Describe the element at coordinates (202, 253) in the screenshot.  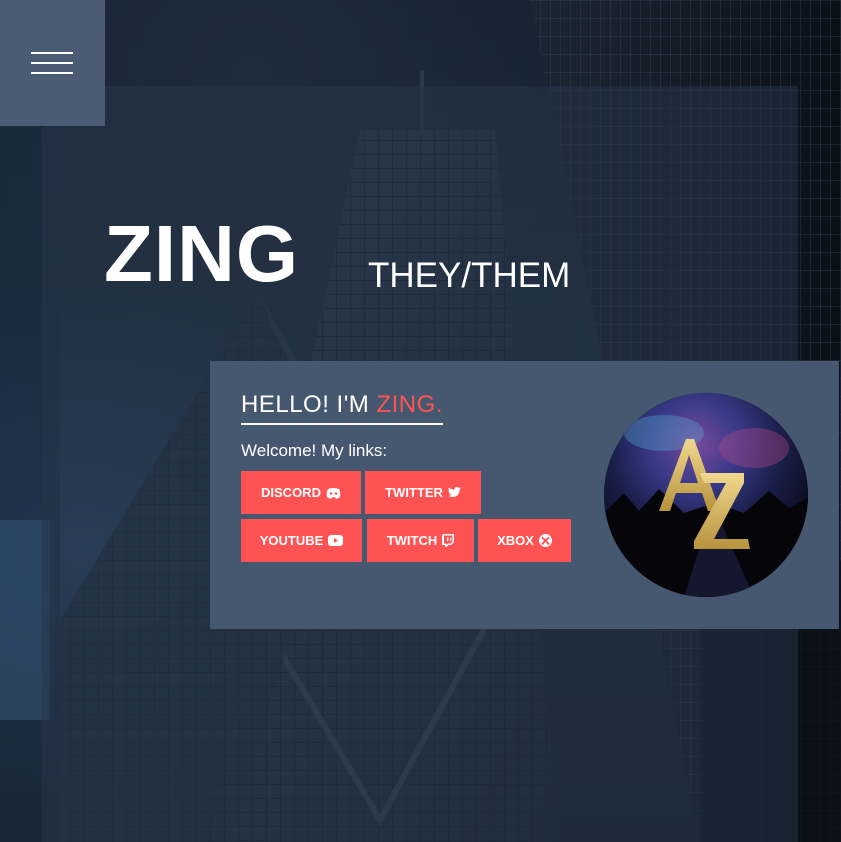
I see `profile-name-heading: ZING` at that location.